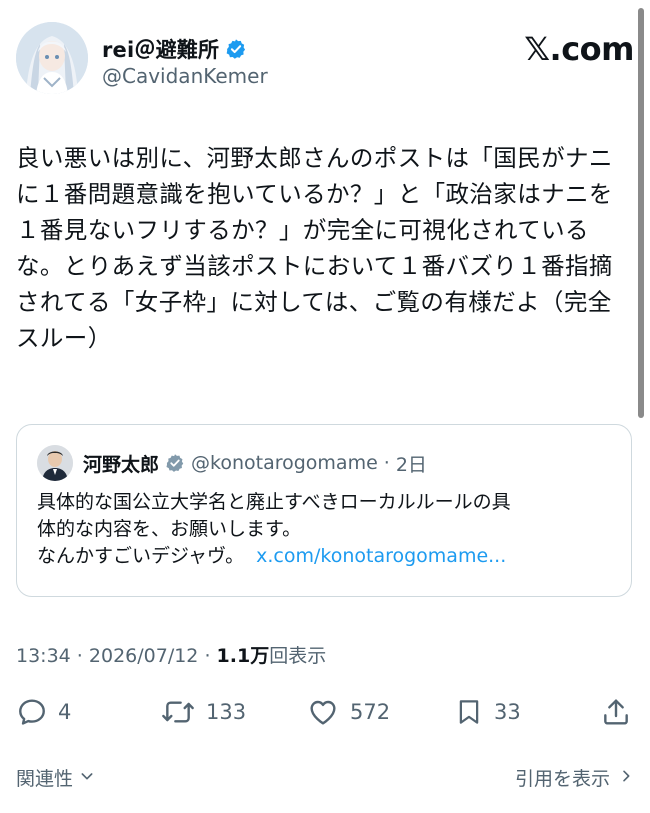 This screenshot has width=650, height=813. Describe the element at coordinates (487, 712) in the screenshot. I see `bookmark-button: 33` at that location.